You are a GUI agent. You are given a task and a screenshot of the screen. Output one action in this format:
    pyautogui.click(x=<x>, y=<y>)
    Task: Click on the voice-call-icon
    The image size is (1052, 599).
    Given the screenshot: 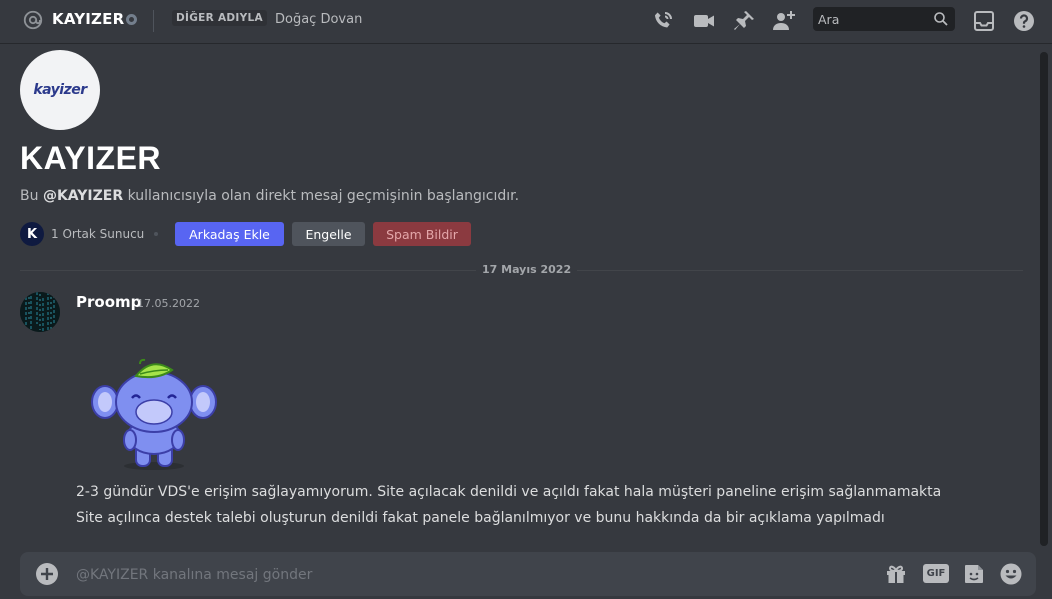 What is the action you would take?
    pyautogui.click(x=663, y=21)
    